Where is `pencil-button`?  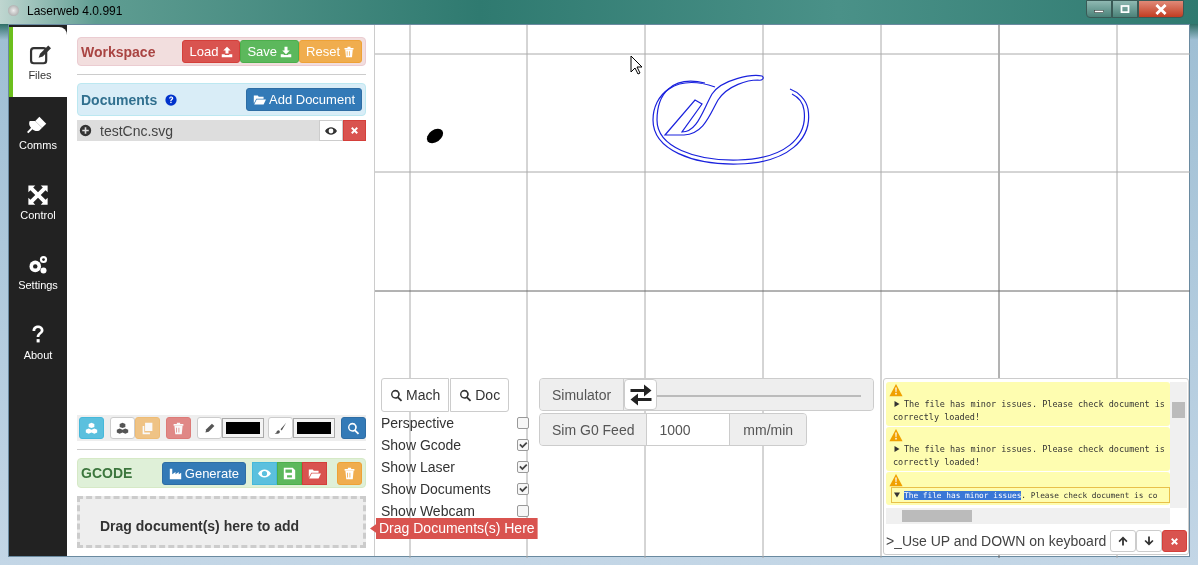
pencil-button is located at coordinates (209, 428).